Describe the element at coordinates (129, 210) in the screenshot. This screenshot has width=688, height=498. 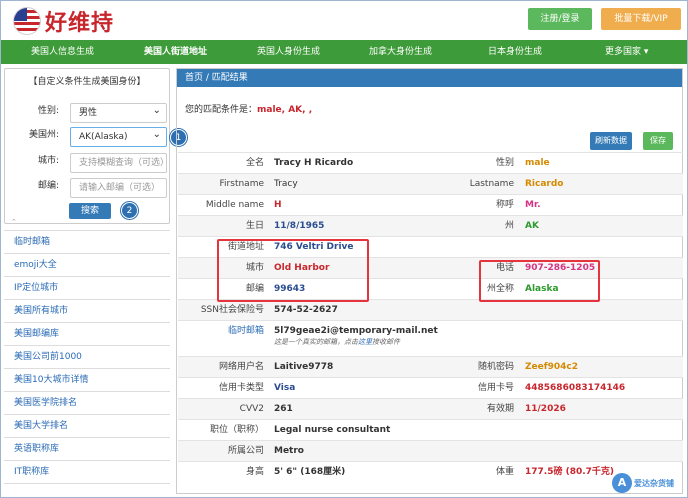
I see `step-2-badge: 2` at that location.